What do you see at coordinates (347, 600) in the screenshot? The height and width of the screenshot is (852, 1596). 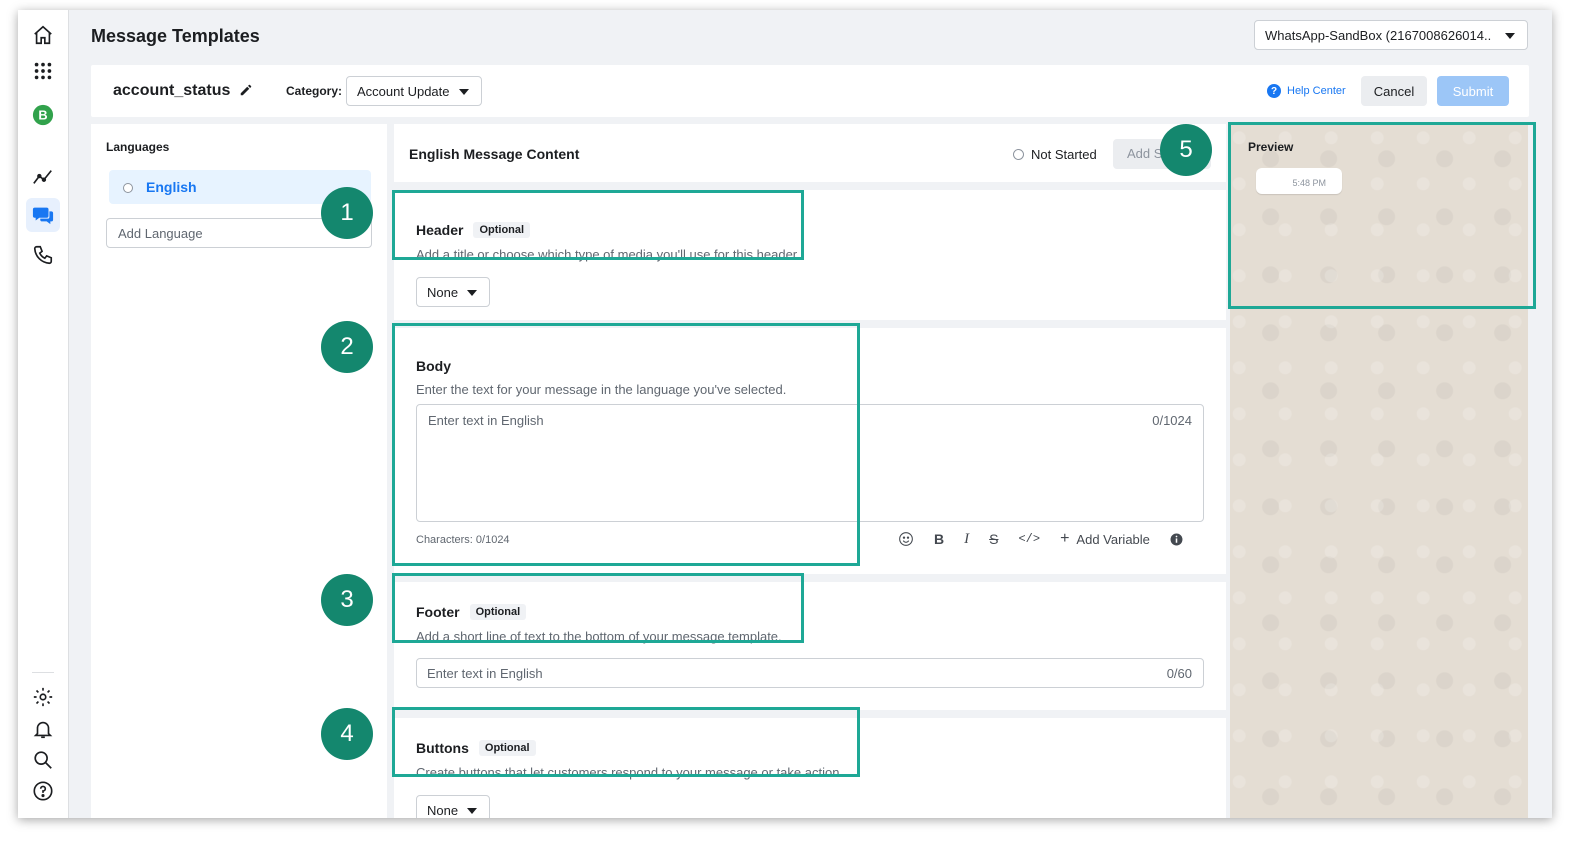 I see `step-badge-3: 3` at bounding box center [347, 600].